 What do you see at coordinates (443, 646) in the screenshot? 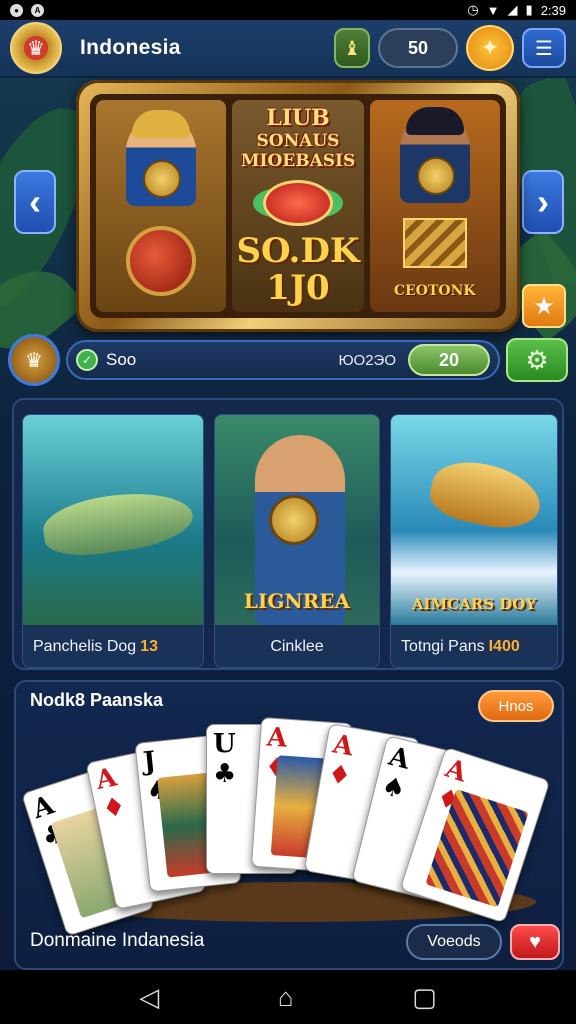
I see `game-title: Totngi Pans` at bounding box center [443, 646].